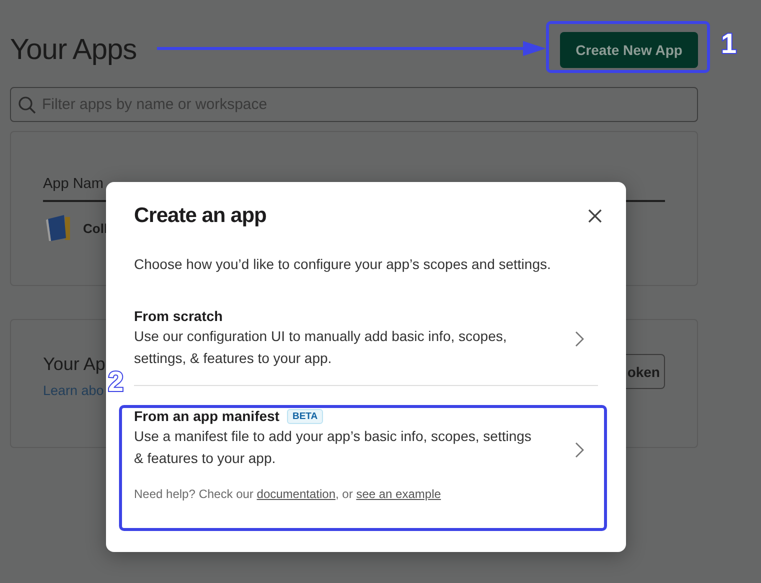 The image size is (761, 583). What do you see at coordinates (200, 216) in the screenshot?
I see `dialog-title: Create an app` at bounding box center [200, 216].